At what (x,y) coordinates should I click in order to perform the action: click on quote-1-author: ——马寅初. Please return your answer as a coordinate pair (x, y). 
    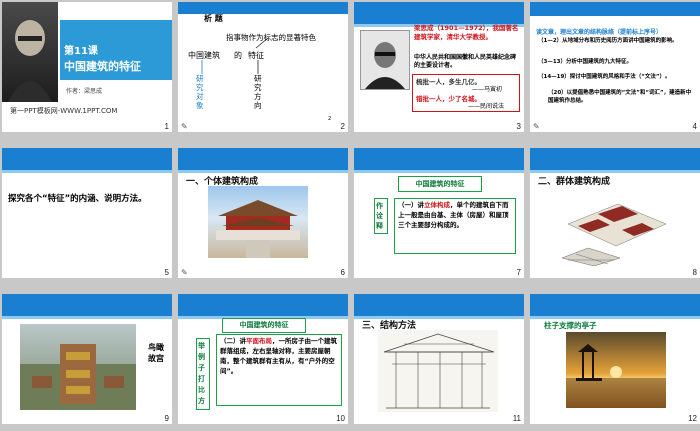
    Looking at the image, I should click on (487, 89).